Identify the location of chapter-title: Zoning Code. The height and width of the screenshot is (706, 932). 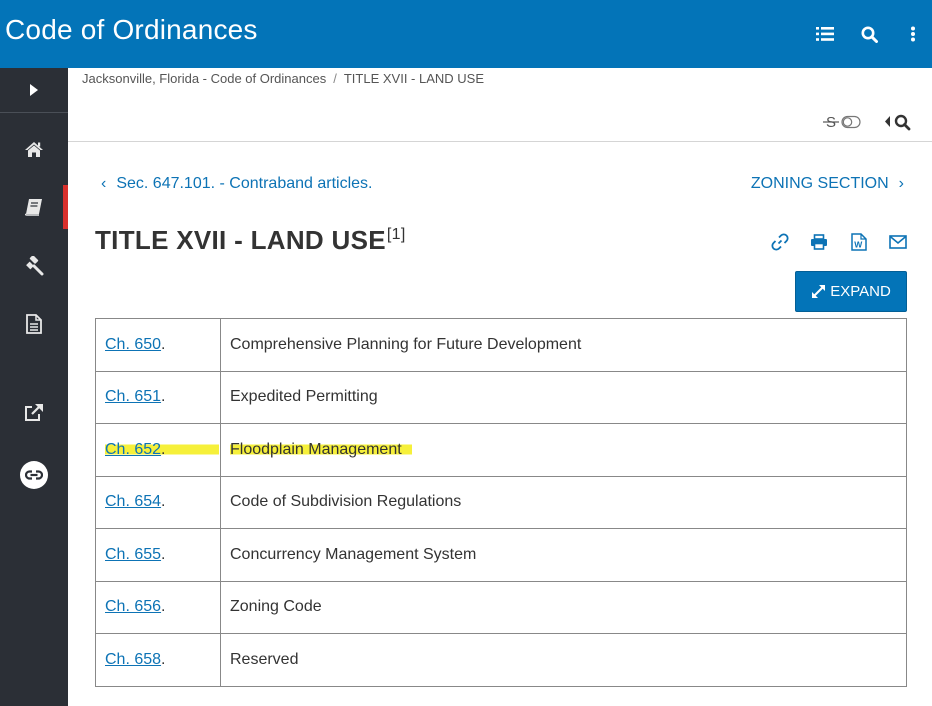
(276, 607).